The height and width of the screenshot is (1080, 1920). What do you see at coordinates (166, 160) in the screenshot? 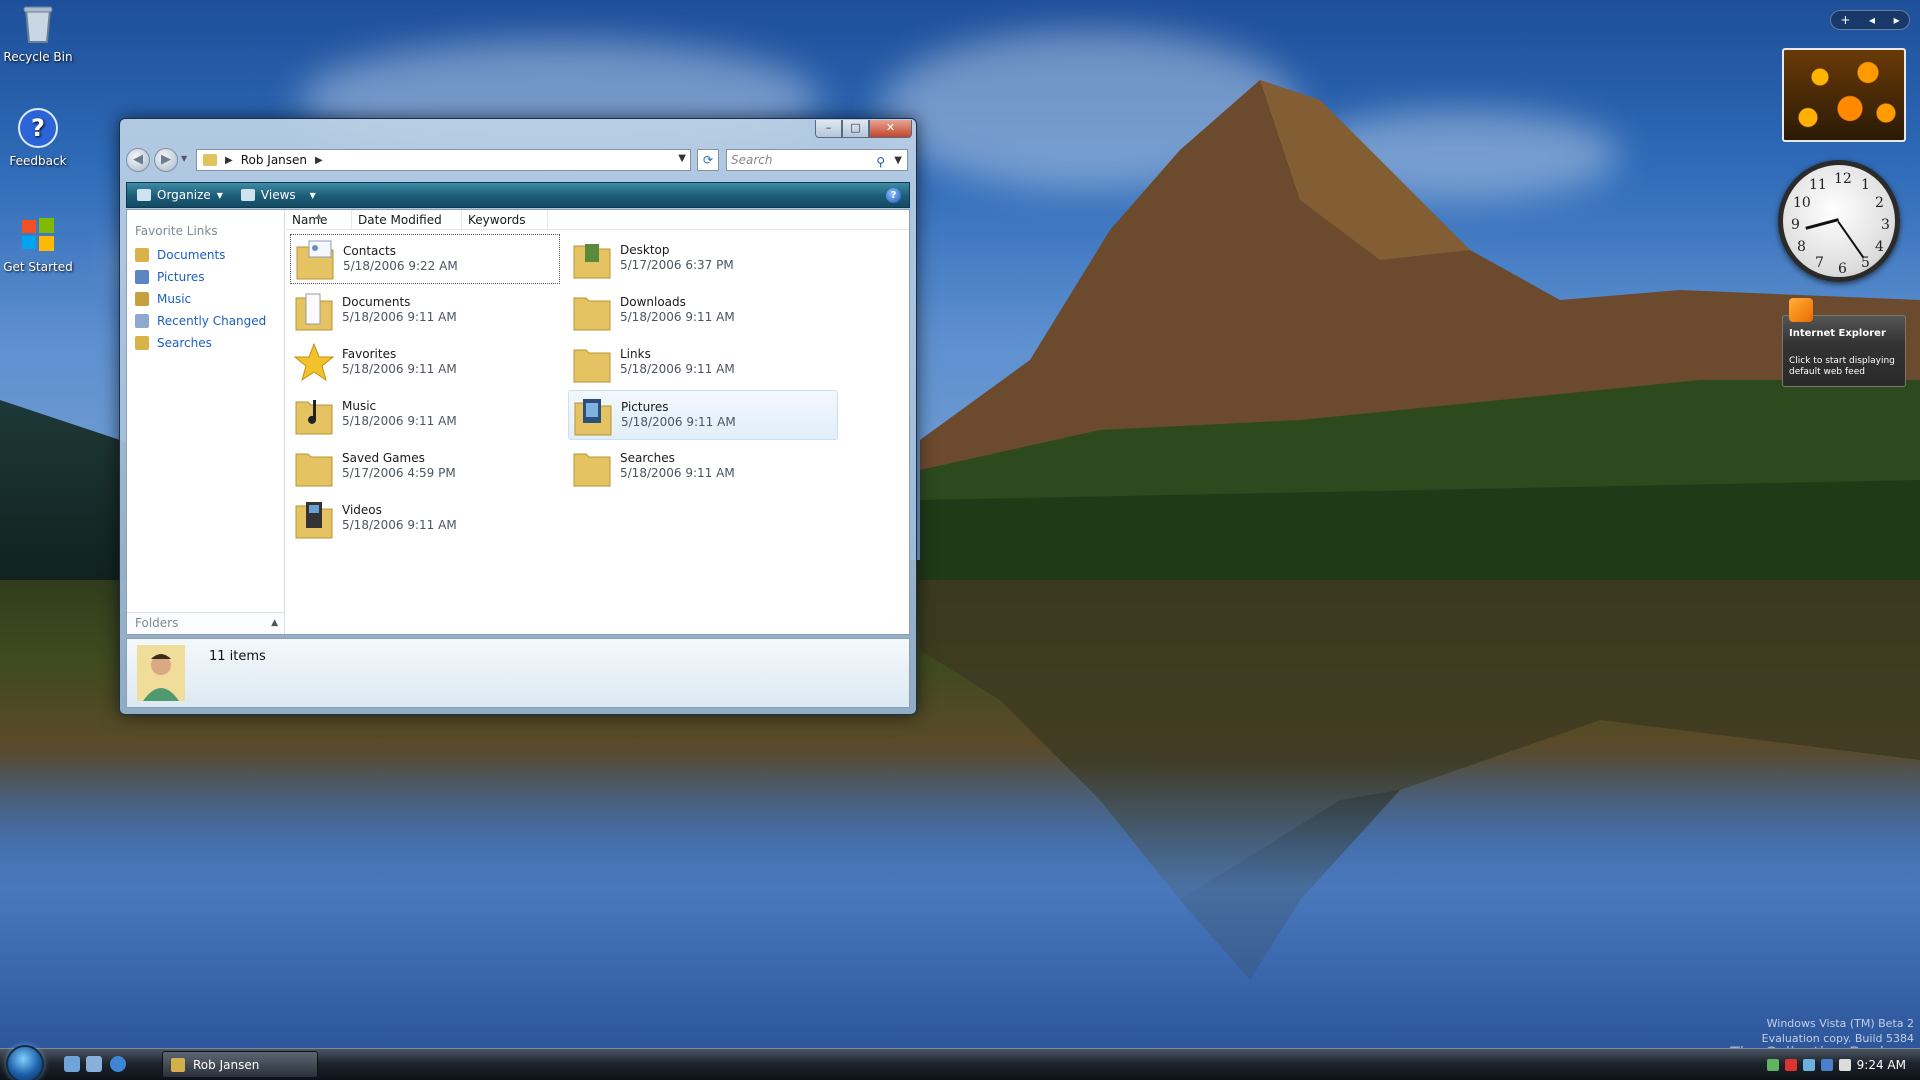
I see `forward-button: ▶` at bounding box center [166, 160].